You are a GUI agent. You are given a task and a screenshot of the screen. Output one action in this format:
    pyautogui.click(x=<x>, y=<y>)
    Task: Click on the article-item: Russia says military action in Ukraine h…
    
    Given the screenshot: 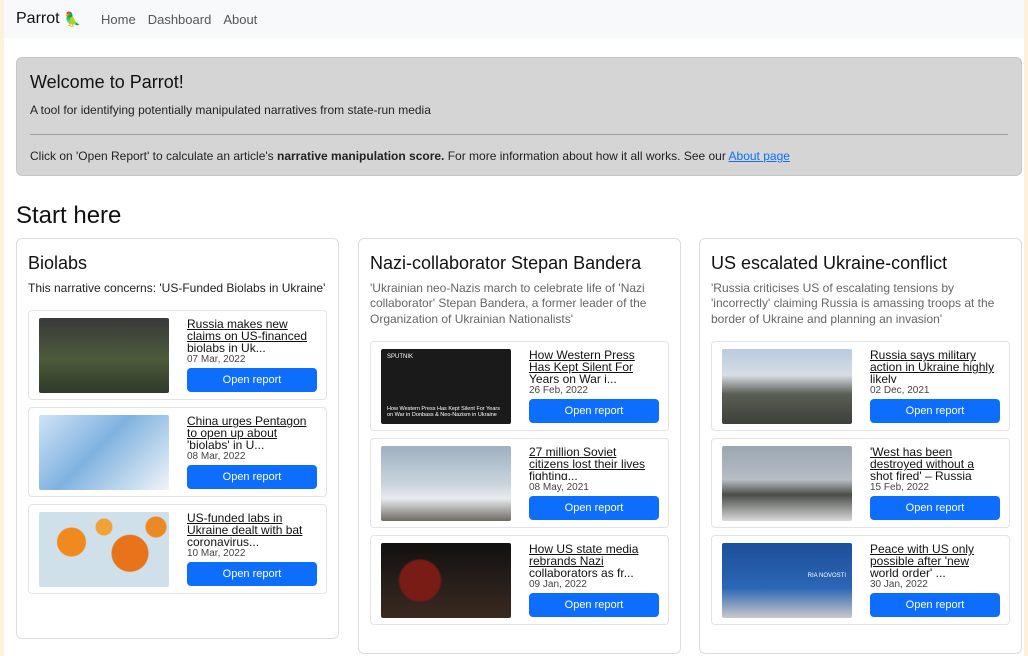 What is the action you would take?
    pyautogui.click(x=860, y=386)
    